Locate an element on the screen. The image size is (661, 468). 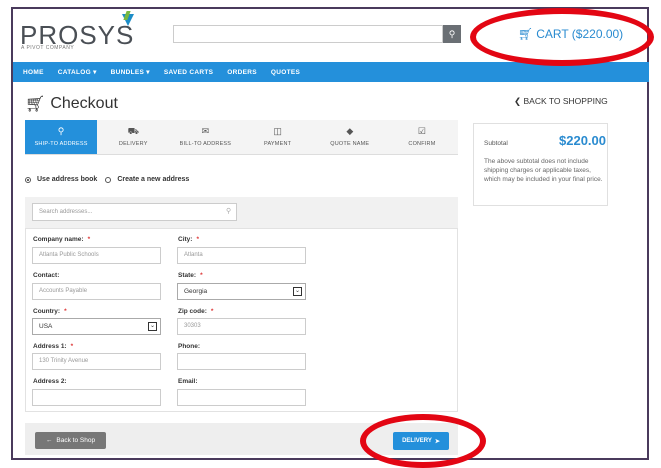
company-label: Company name: * is located at coordinates (61, 239).